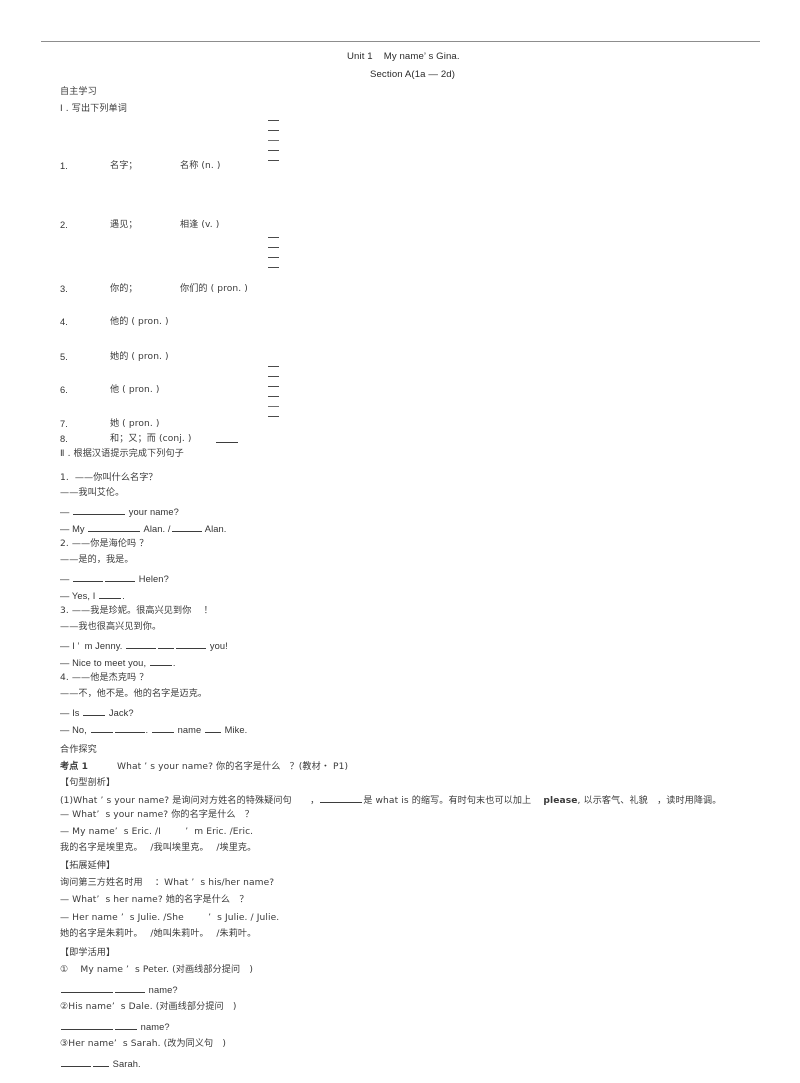 The image size is (800, 1083). I want to click on exercise-prompt-cn: 1. ——你叫什么名字？, so click(109, 478).